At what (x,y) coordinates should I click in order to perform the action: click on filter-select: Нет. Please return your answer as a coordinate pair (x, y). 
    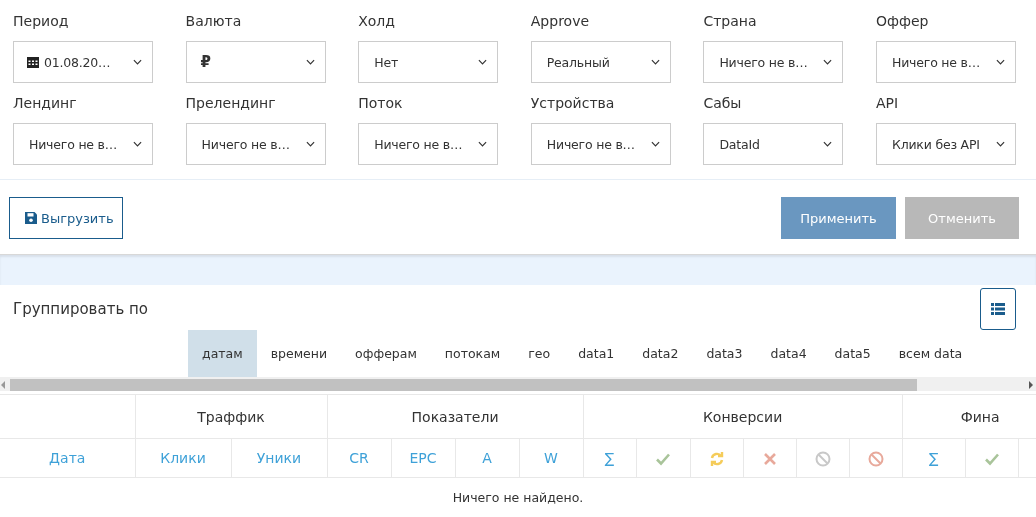
    Looking at the image, I should click on (428, 62).